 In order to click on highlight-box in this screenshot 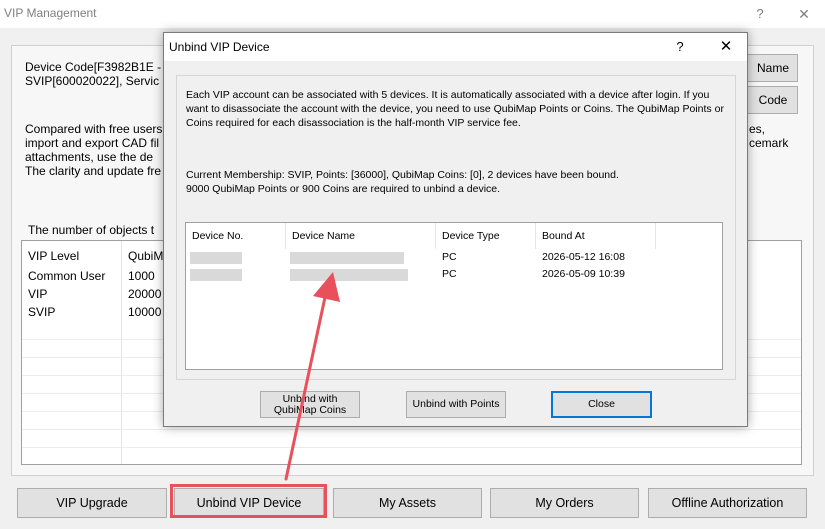, I will do `click(248, 501)`.